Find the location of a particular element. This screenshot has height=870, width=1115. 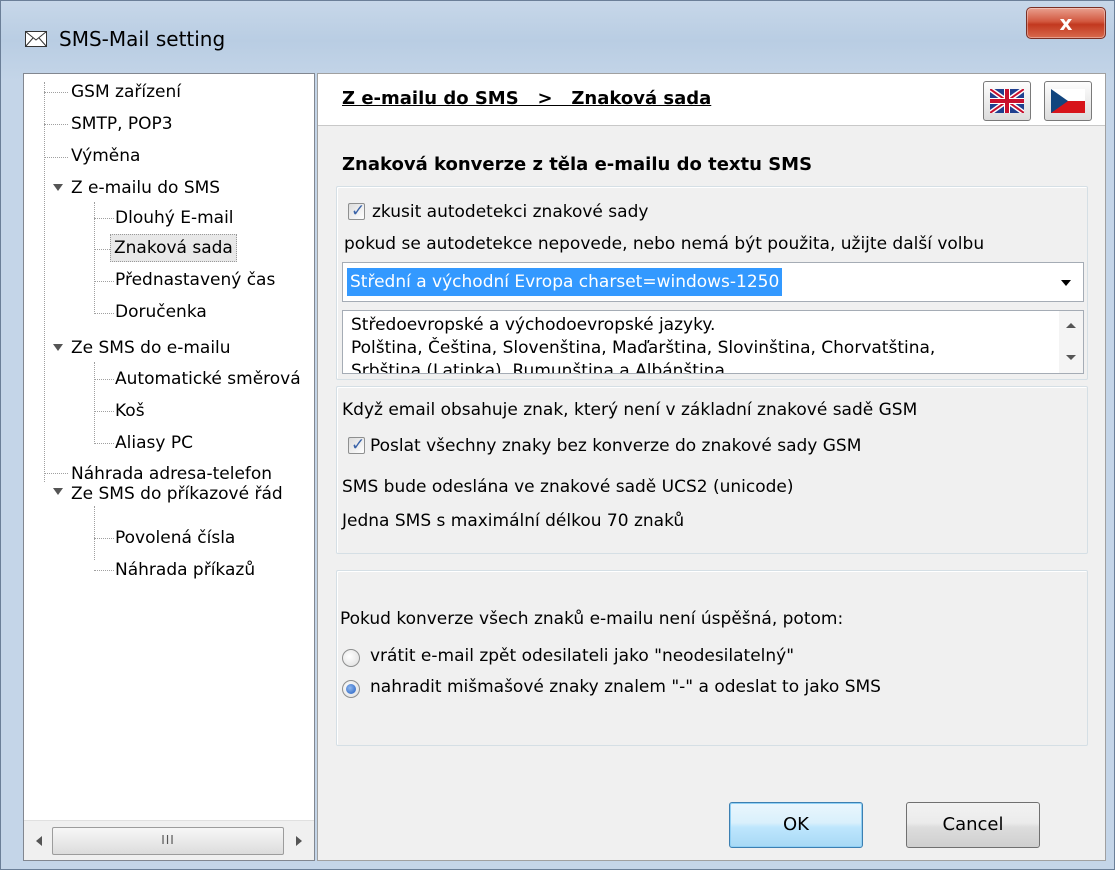

scroll-down-icon is located at coordinates (1071, 357).